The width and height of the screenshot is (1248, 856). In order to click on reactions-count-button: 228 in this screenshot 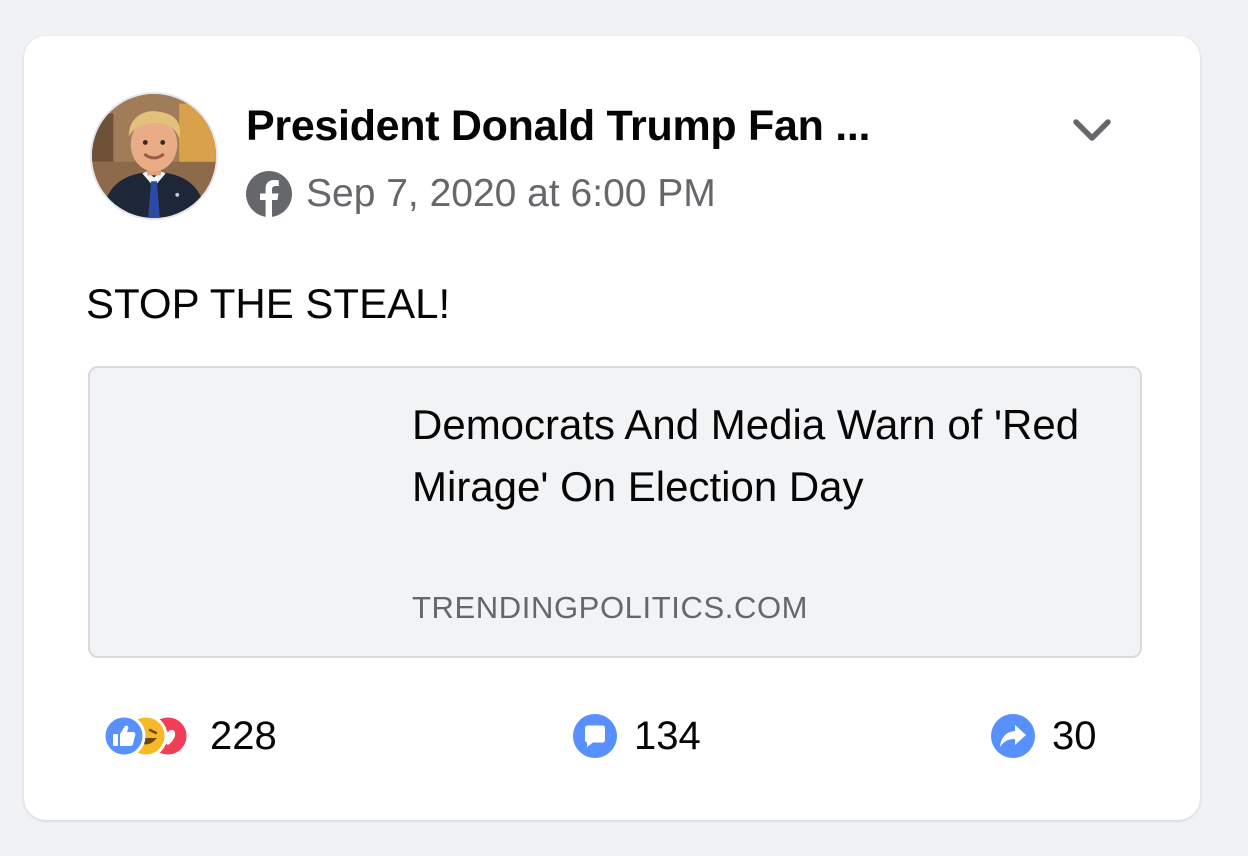, I will do `click(189, 736)`.